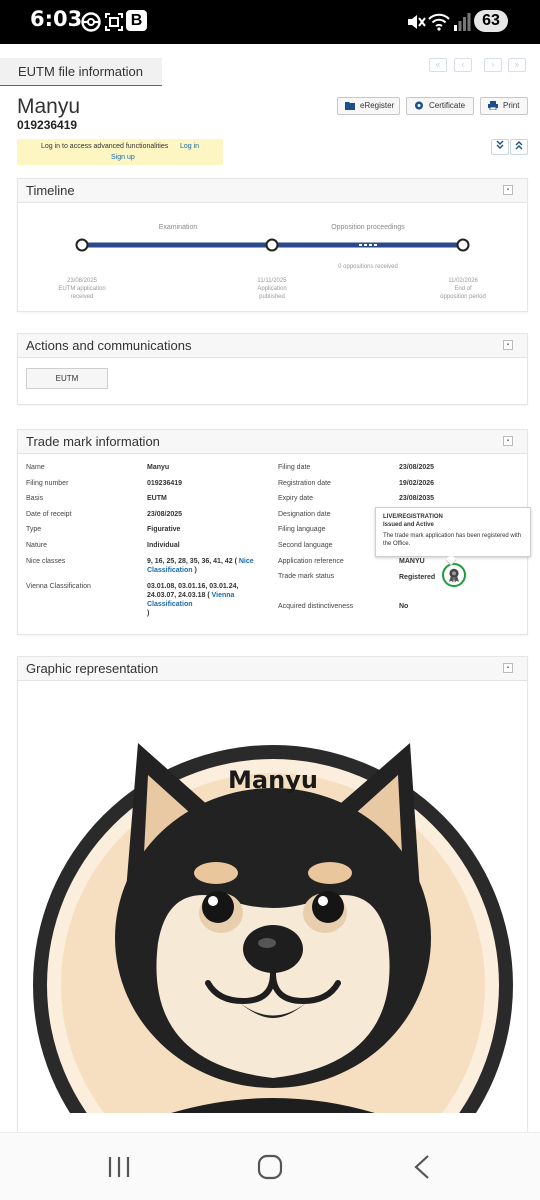 This screenshot has height=1200, width=540. I want to click on vienna-label: Vienna Classification, so click(58, 586).